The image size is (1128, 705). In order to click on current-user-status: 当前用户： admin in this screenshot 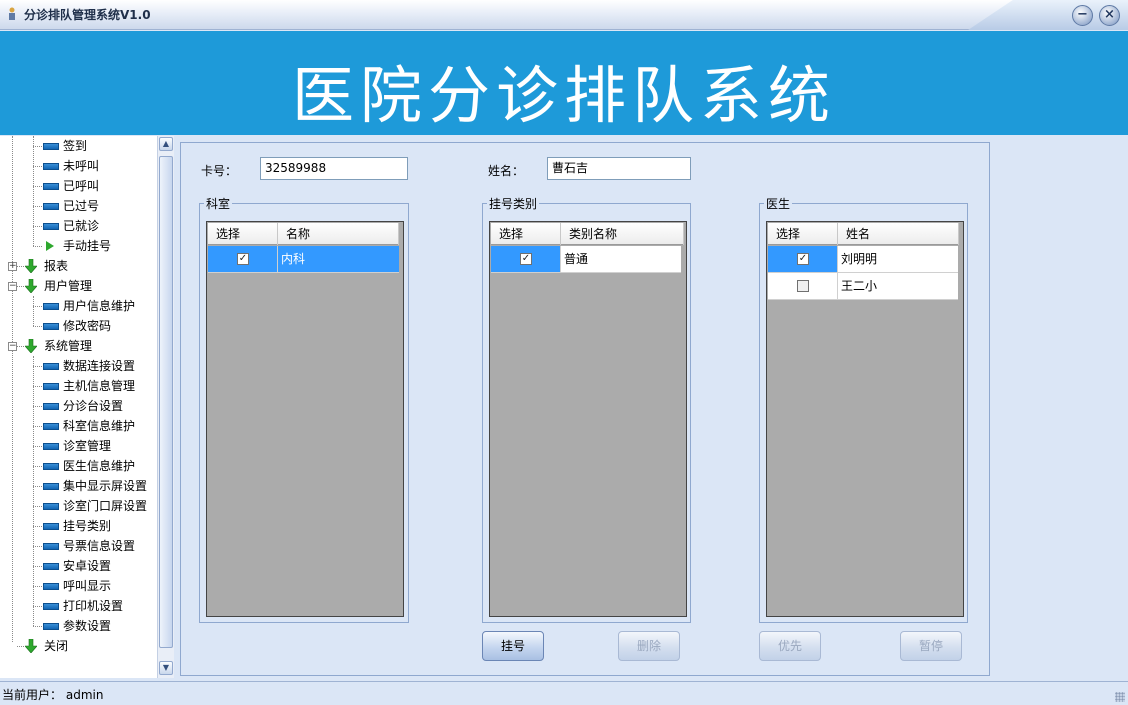, I will do `click(52, 694)`.